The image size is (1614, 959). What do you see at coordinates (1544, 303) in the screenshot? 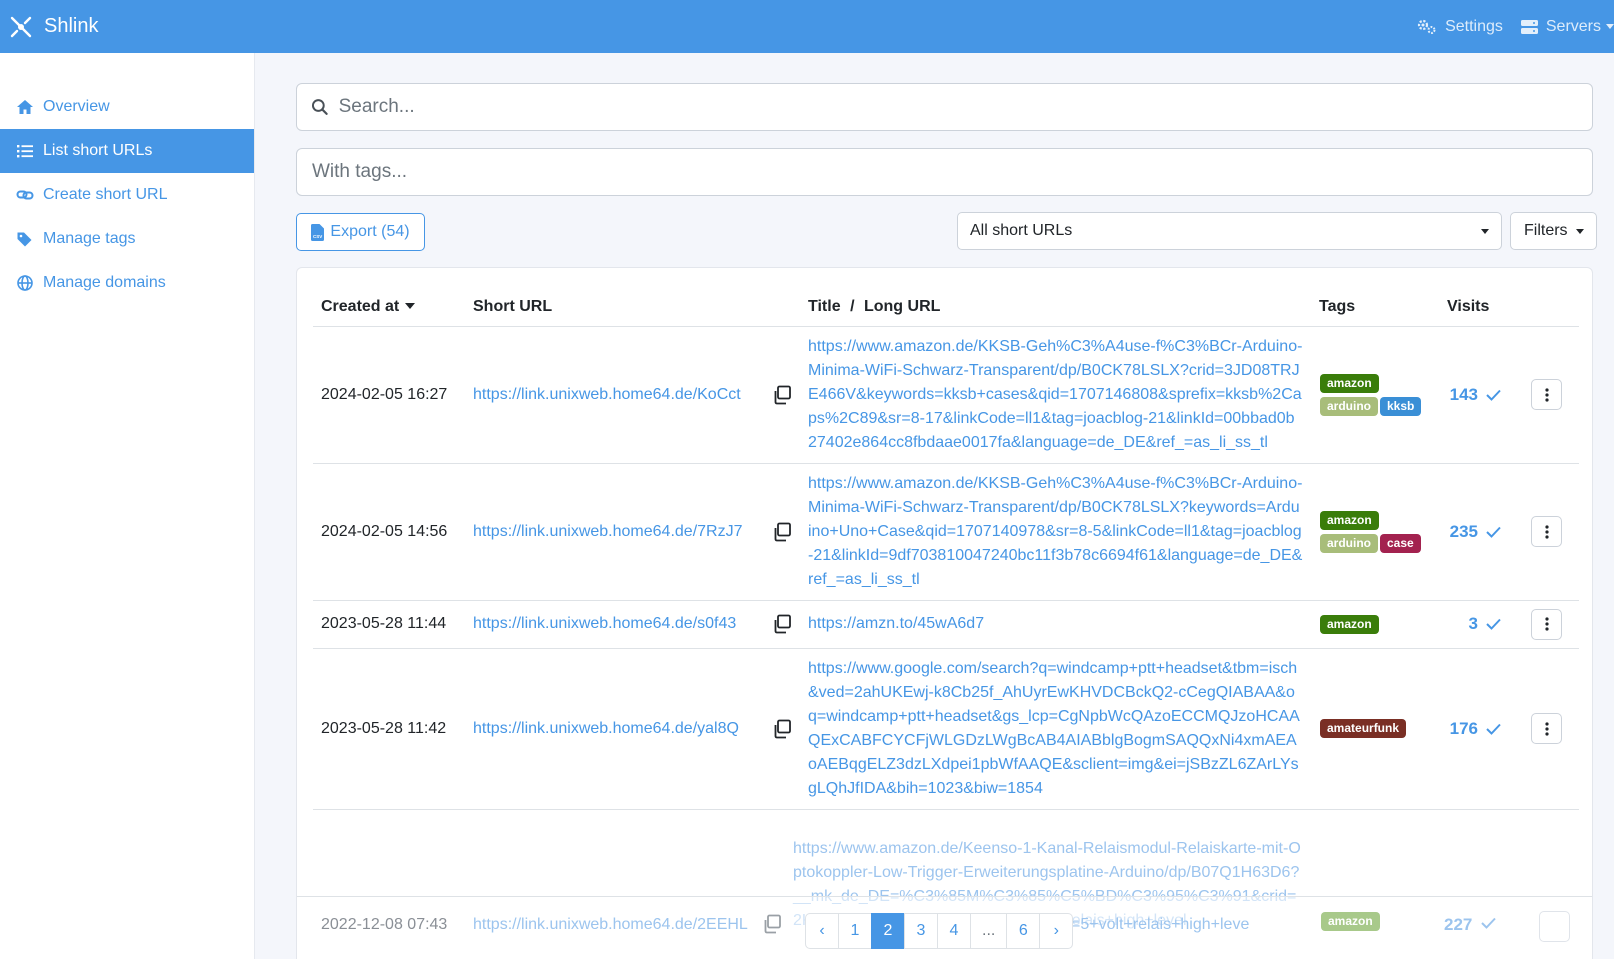
I see `header-actions` at bounding box center [1544, 303].